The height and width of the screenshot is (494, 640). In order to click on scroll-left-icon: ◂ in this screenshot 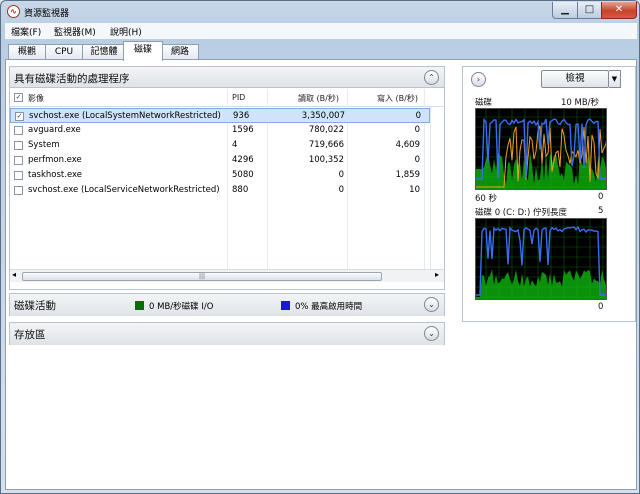, I will do `click(14, 274)`.